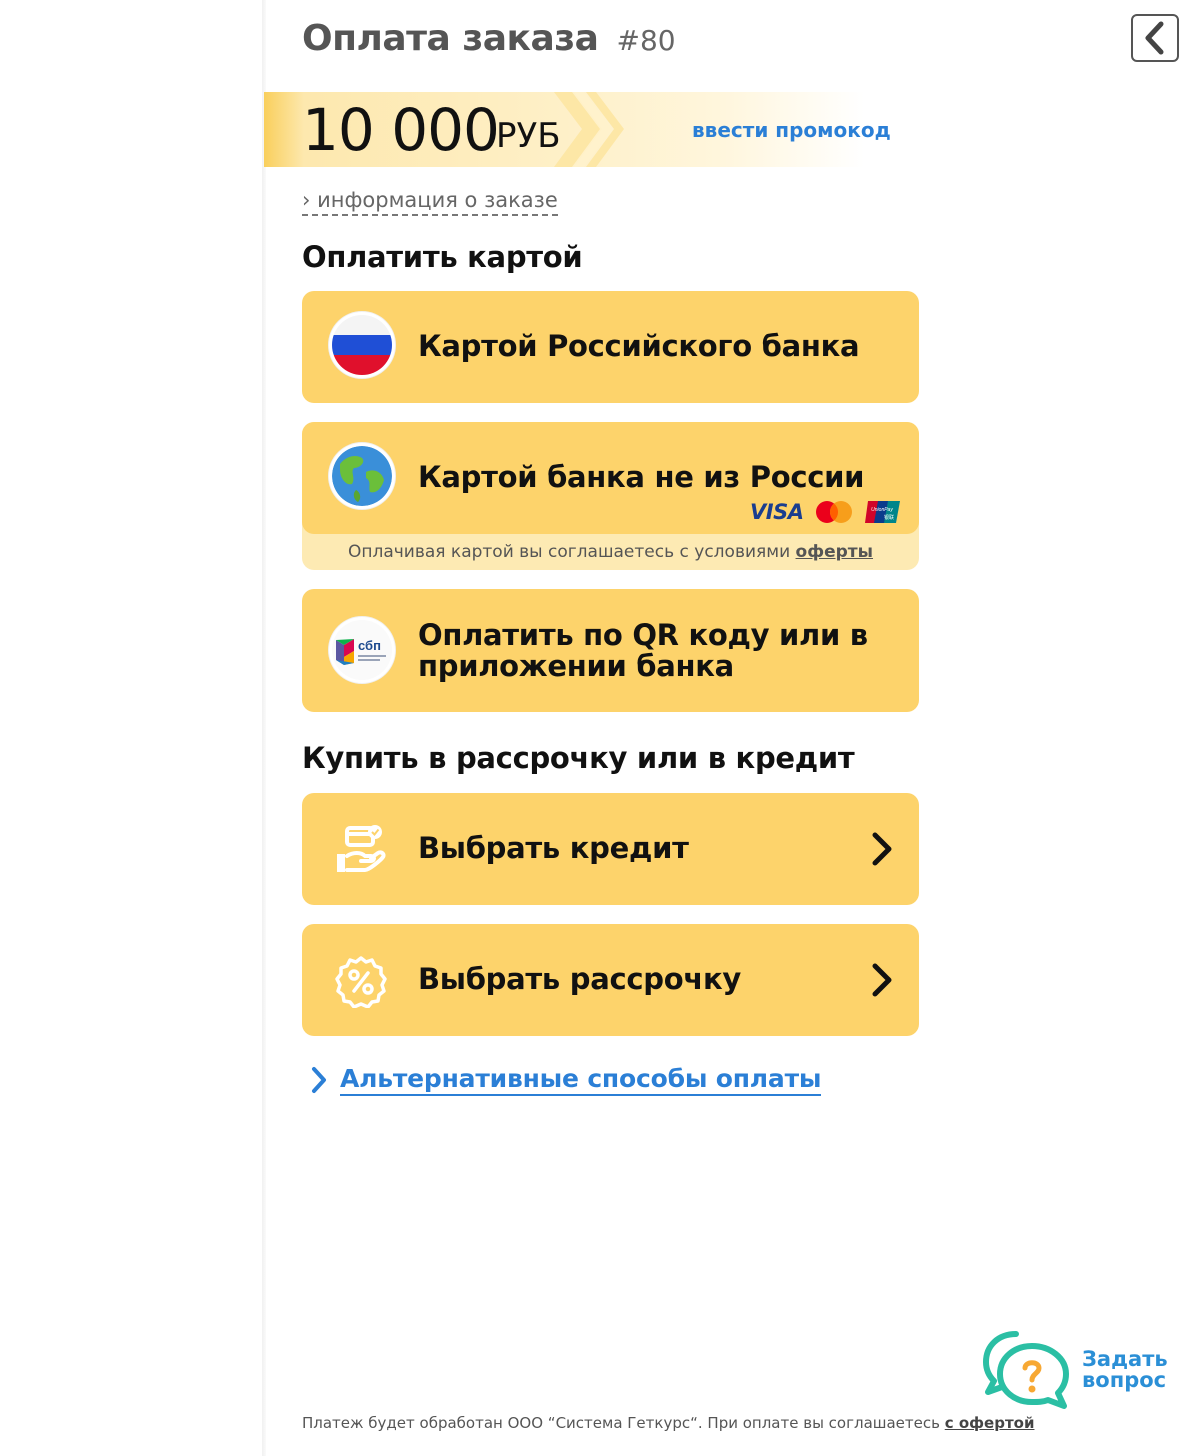 The image size is (1200, 1456). Describe the element at coordinates (450, 38) in the screenshot. I see `page-title: Оплата заказа` at that location.